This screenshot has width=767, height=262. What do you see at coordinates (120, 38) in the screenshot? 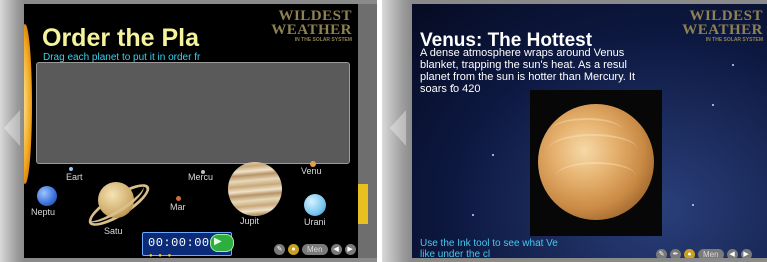
I see `lesson-title: Order the Pla` at bounding box center [120, 38].